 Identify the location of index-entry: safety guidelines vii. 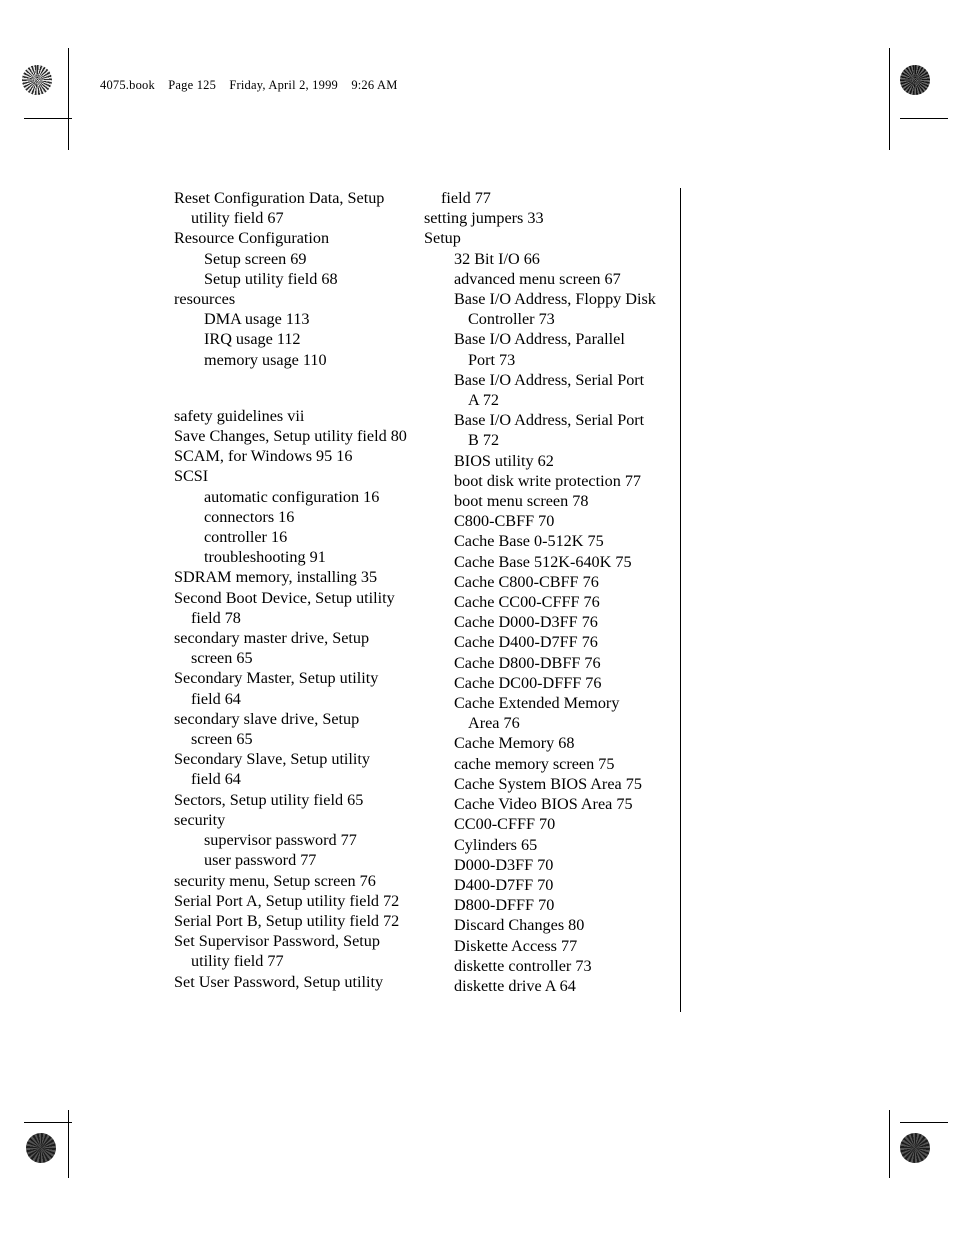
(239, 415).